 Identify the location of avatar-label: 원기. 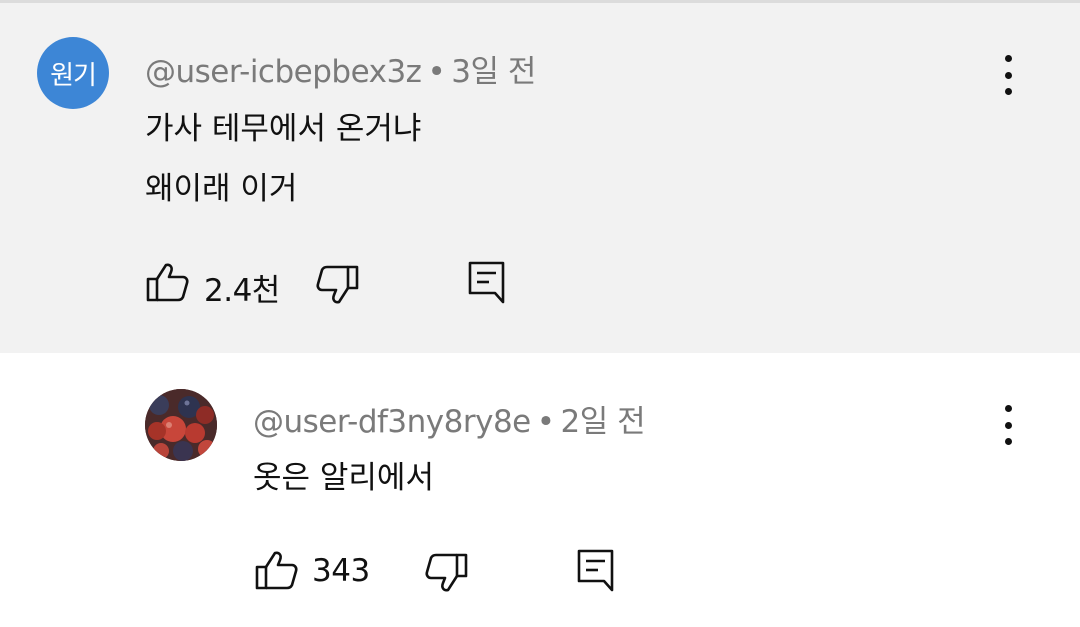
(73, 75).